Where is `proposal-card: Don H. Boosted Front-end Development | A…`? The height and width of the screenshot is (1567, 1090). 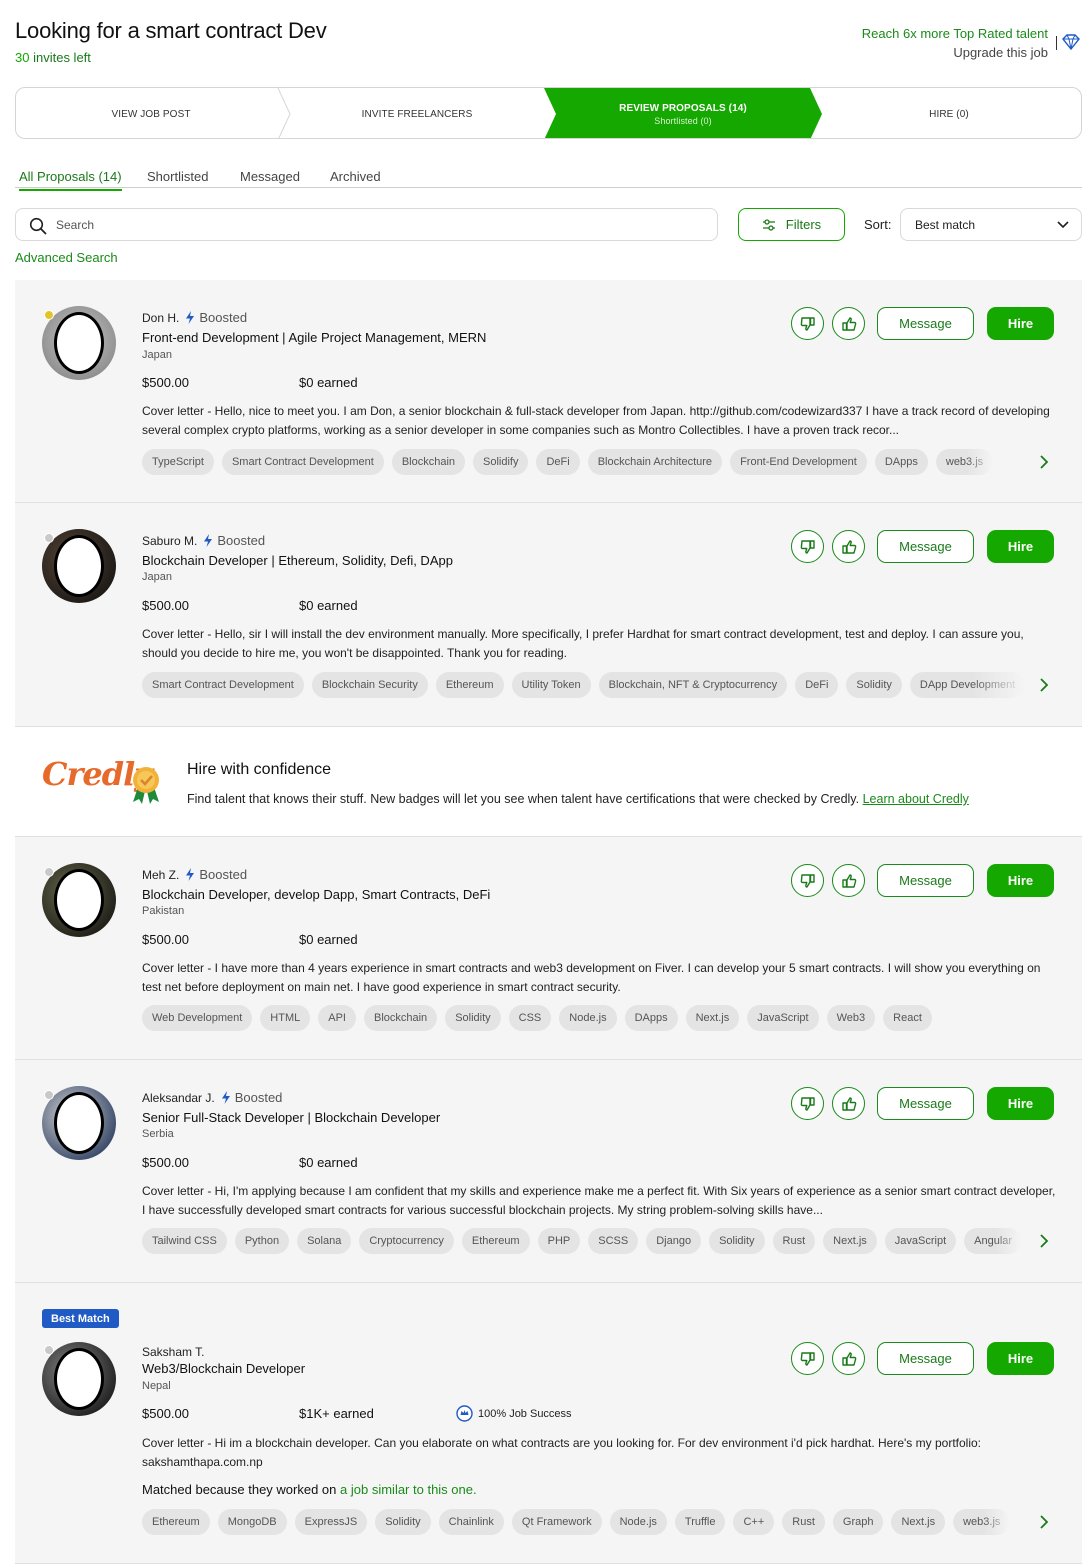
proposal-card: Don H. Boosted Front-end Development | A… is located at coordinates (548, 391).